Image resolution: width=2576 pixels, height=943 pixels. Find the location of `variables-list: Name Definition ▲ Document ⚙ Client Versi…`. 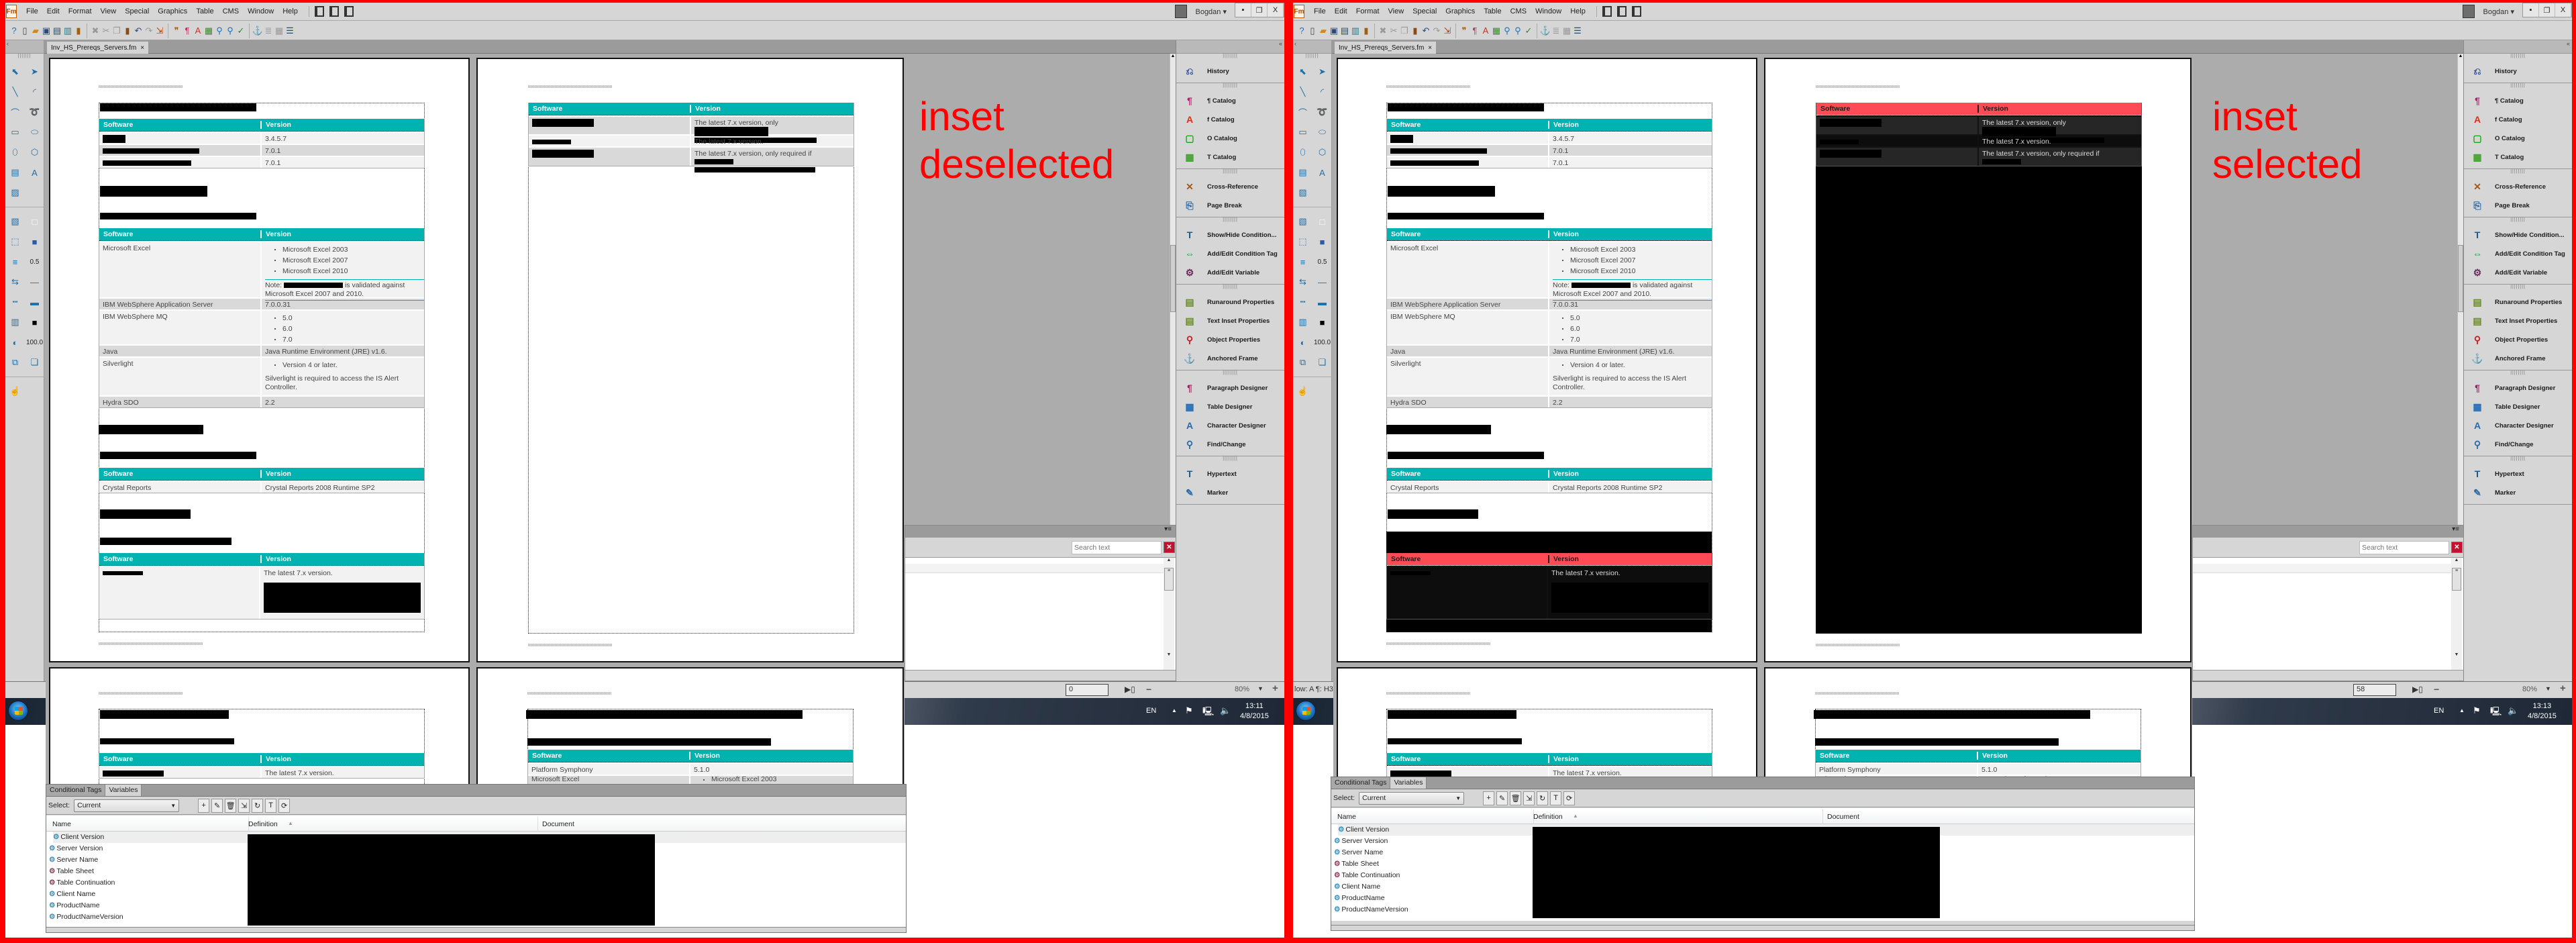

variables-list: Name Definition ▲ Document ⚙ Client Versi… is located at coordinates (1762, 865).